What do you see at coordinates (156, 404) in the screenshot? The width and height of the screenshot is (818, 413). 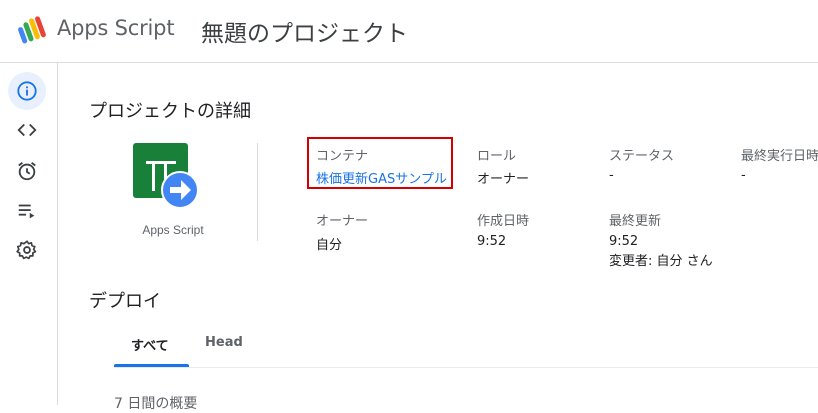 I see `seven-day-summary-heading: 7 日間の概要` at bounding box center [156, 404].